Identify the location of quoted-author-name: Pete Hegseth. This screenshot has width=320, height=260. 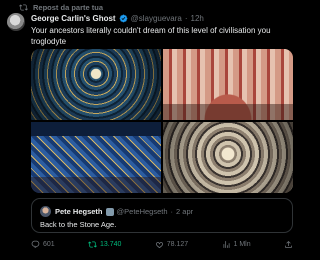
(79, 211).